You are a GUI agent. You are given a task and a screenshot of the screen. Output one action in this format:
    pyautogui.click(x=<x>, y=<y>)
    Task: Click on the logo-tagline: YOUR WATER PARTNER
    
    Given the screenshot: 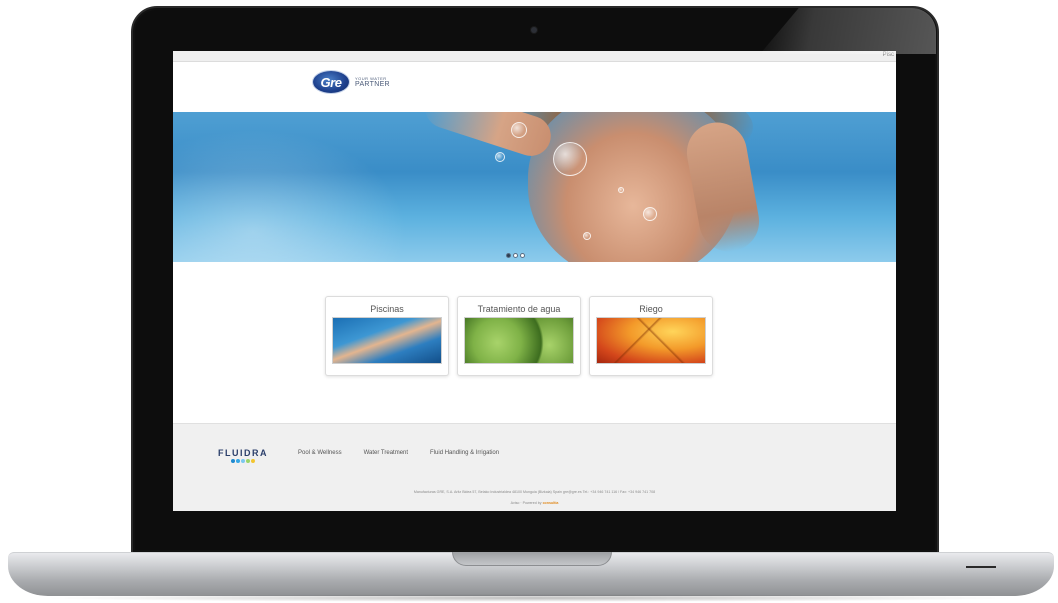 What is the action you would take?
    pyautogui.click(x=372, y=82)
    